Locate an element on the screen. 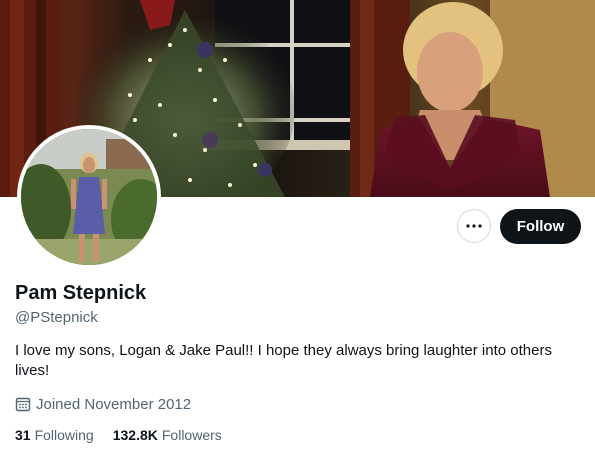 This screenshot has width=595, height=454. follow-stats: 31 Following 132.8K Followers is located at coordinates (128, 435).